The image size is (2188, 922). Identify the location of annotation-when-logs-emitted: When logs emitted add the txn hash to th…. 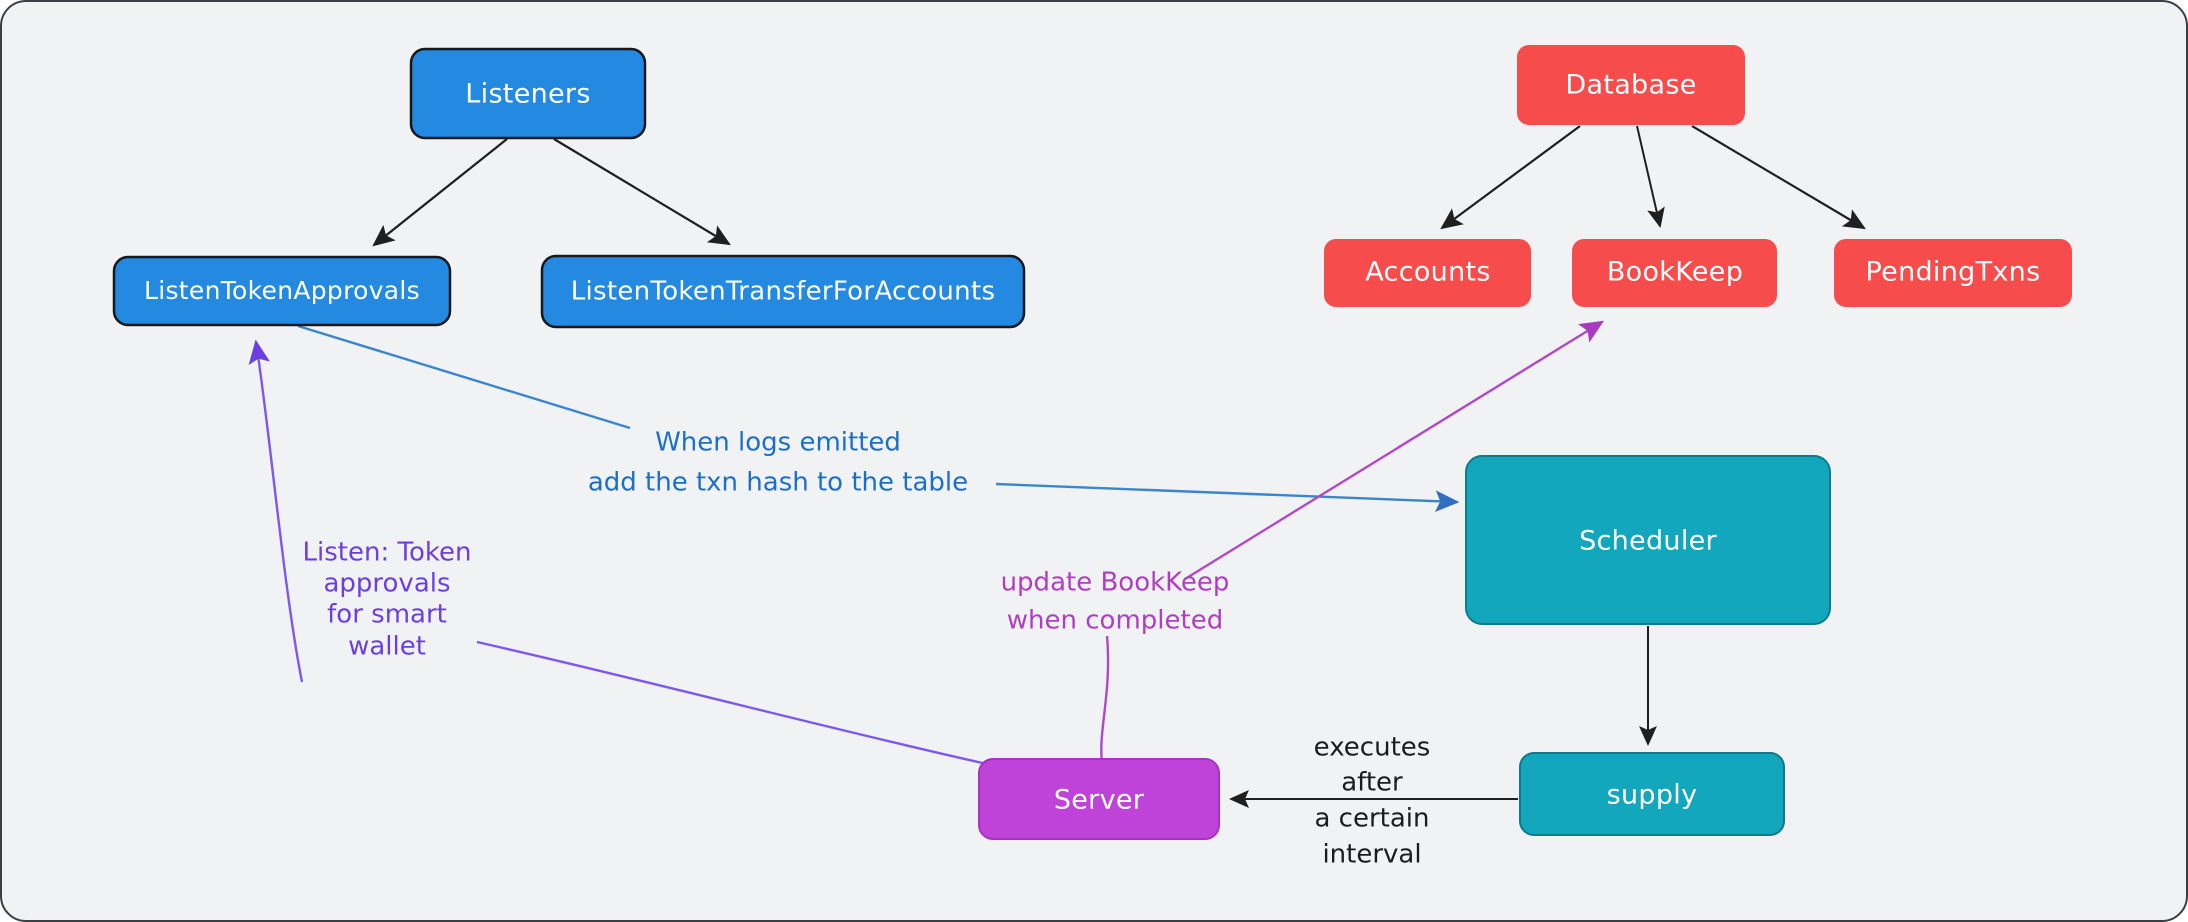
(878, 418).